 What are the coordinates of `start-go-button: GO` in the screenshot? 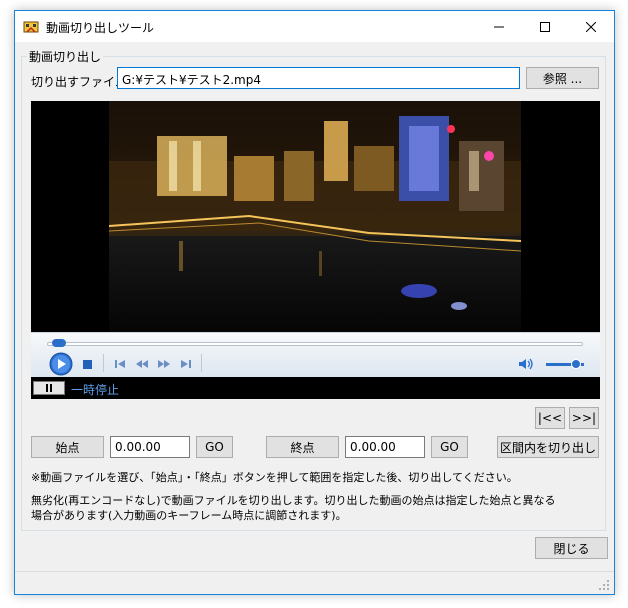 It's located at (214, 447).